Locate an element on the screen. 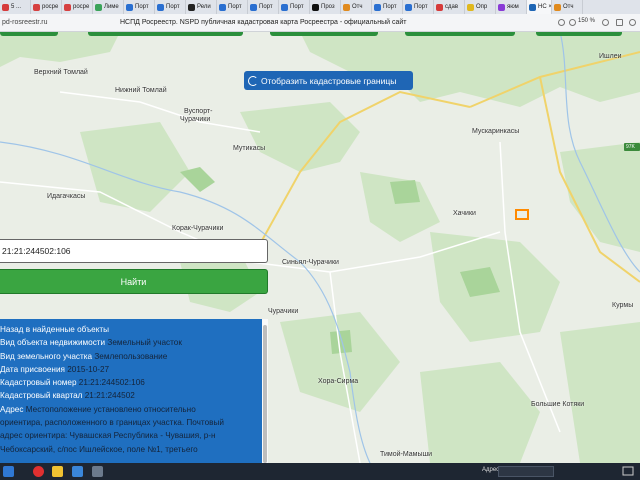 The height and width of the screenshot is (480, 640). yandex-browser-icon is located at coordinates (38, 471).